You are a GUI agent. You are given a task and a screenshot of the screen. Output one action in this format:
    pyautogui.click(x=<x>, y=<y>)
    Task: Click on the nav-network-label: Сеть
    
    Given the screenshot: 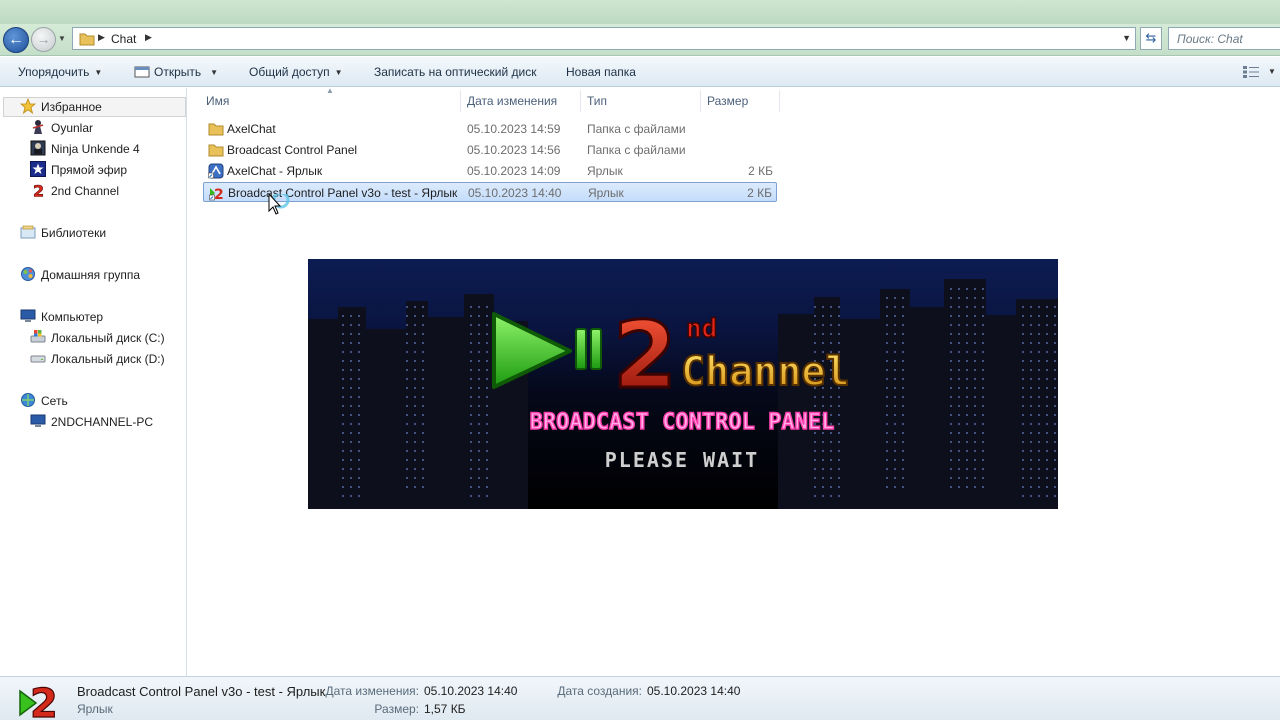 What is the action you would take?
    pyautogui.click(x=54, y=401)
    